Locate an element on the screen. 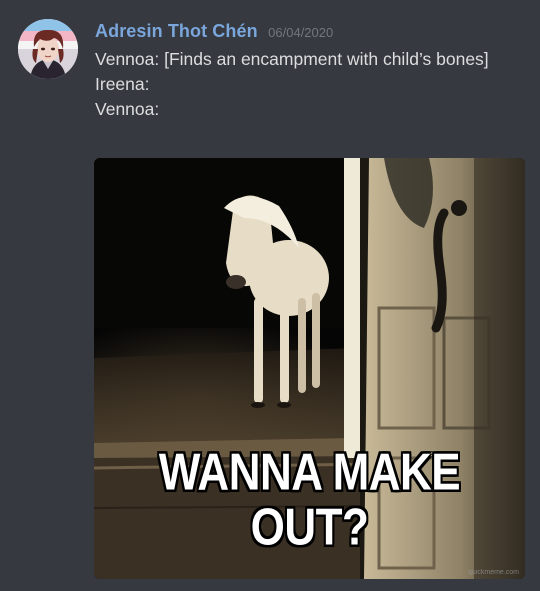  message-header: Adresin Thot Chén 06/04/2020 is located at coordinates (214, 31).